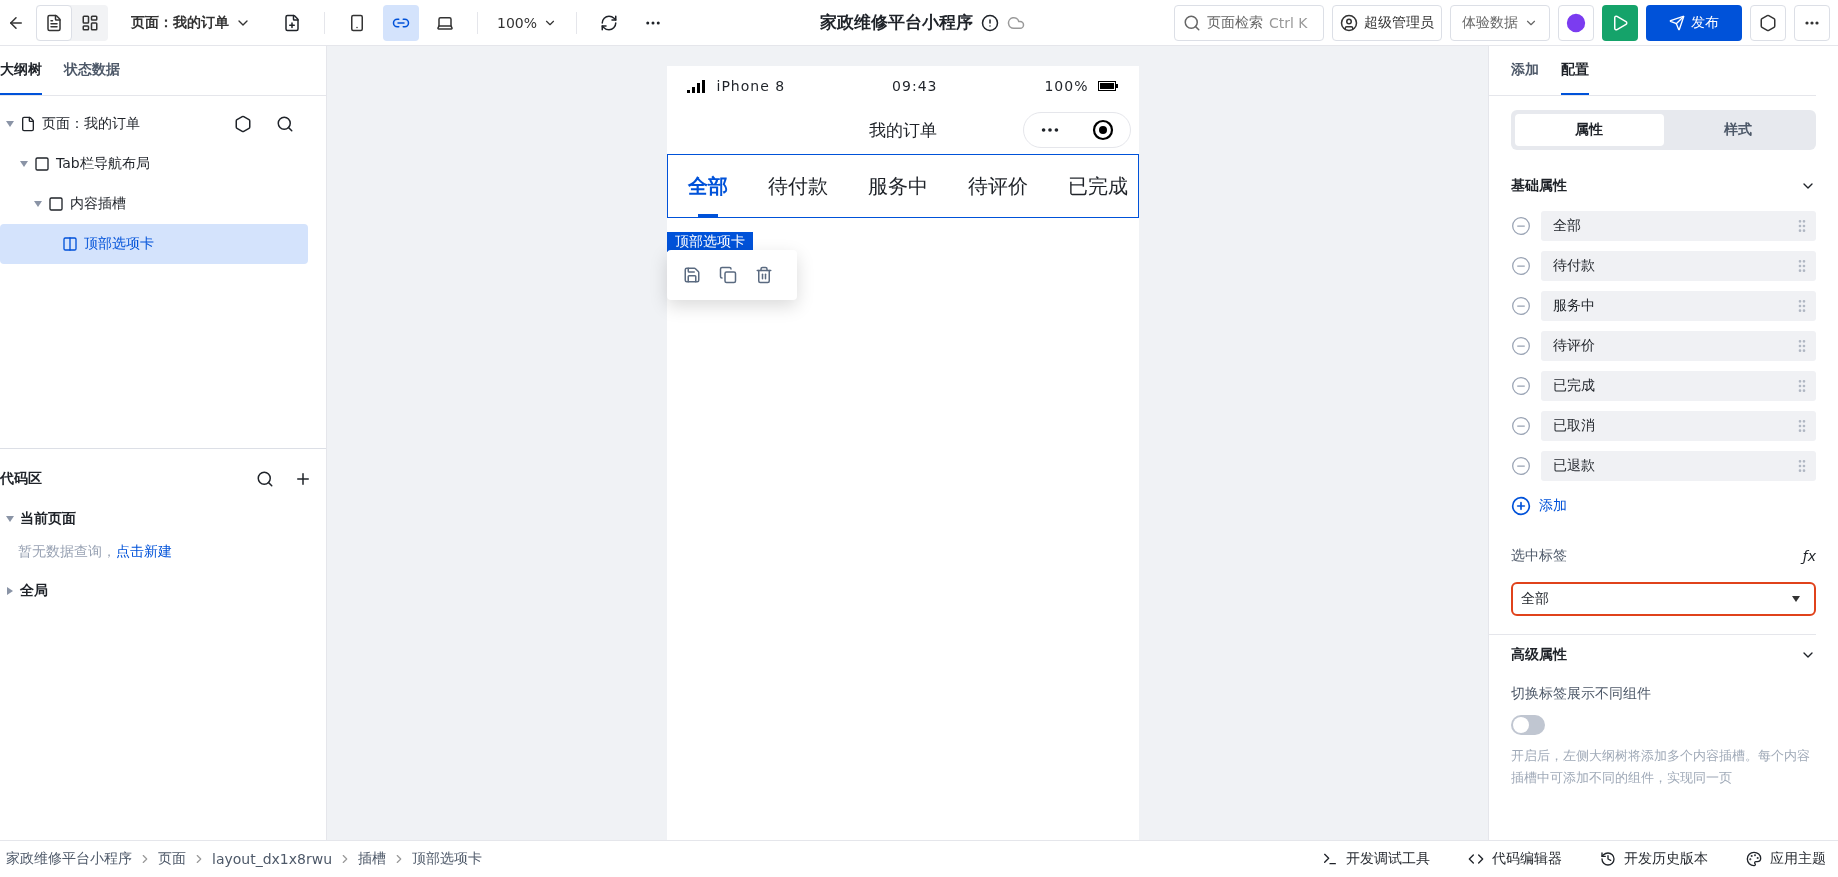  I want to click on tree-item: 顶部选项卡, so click(154, 244).